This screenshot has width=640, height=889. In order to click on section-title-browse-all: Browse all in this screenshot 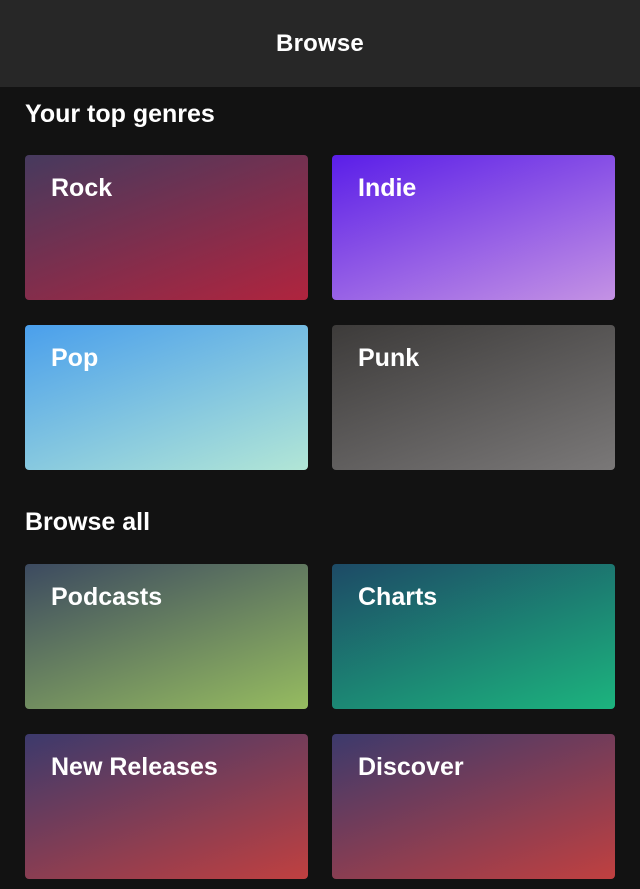, I will do `click(88, 522)`.